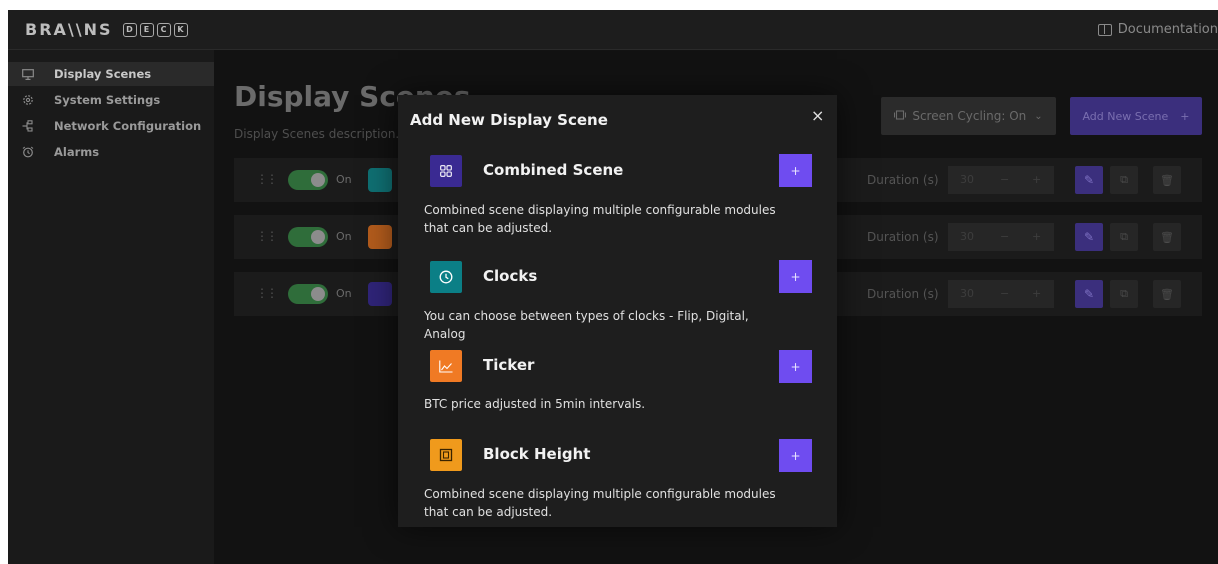  What do you see at coordinates (509, 365) in the screenshot?
I see `option-name-ticker: Ticker` at bounding box center [509, 365].